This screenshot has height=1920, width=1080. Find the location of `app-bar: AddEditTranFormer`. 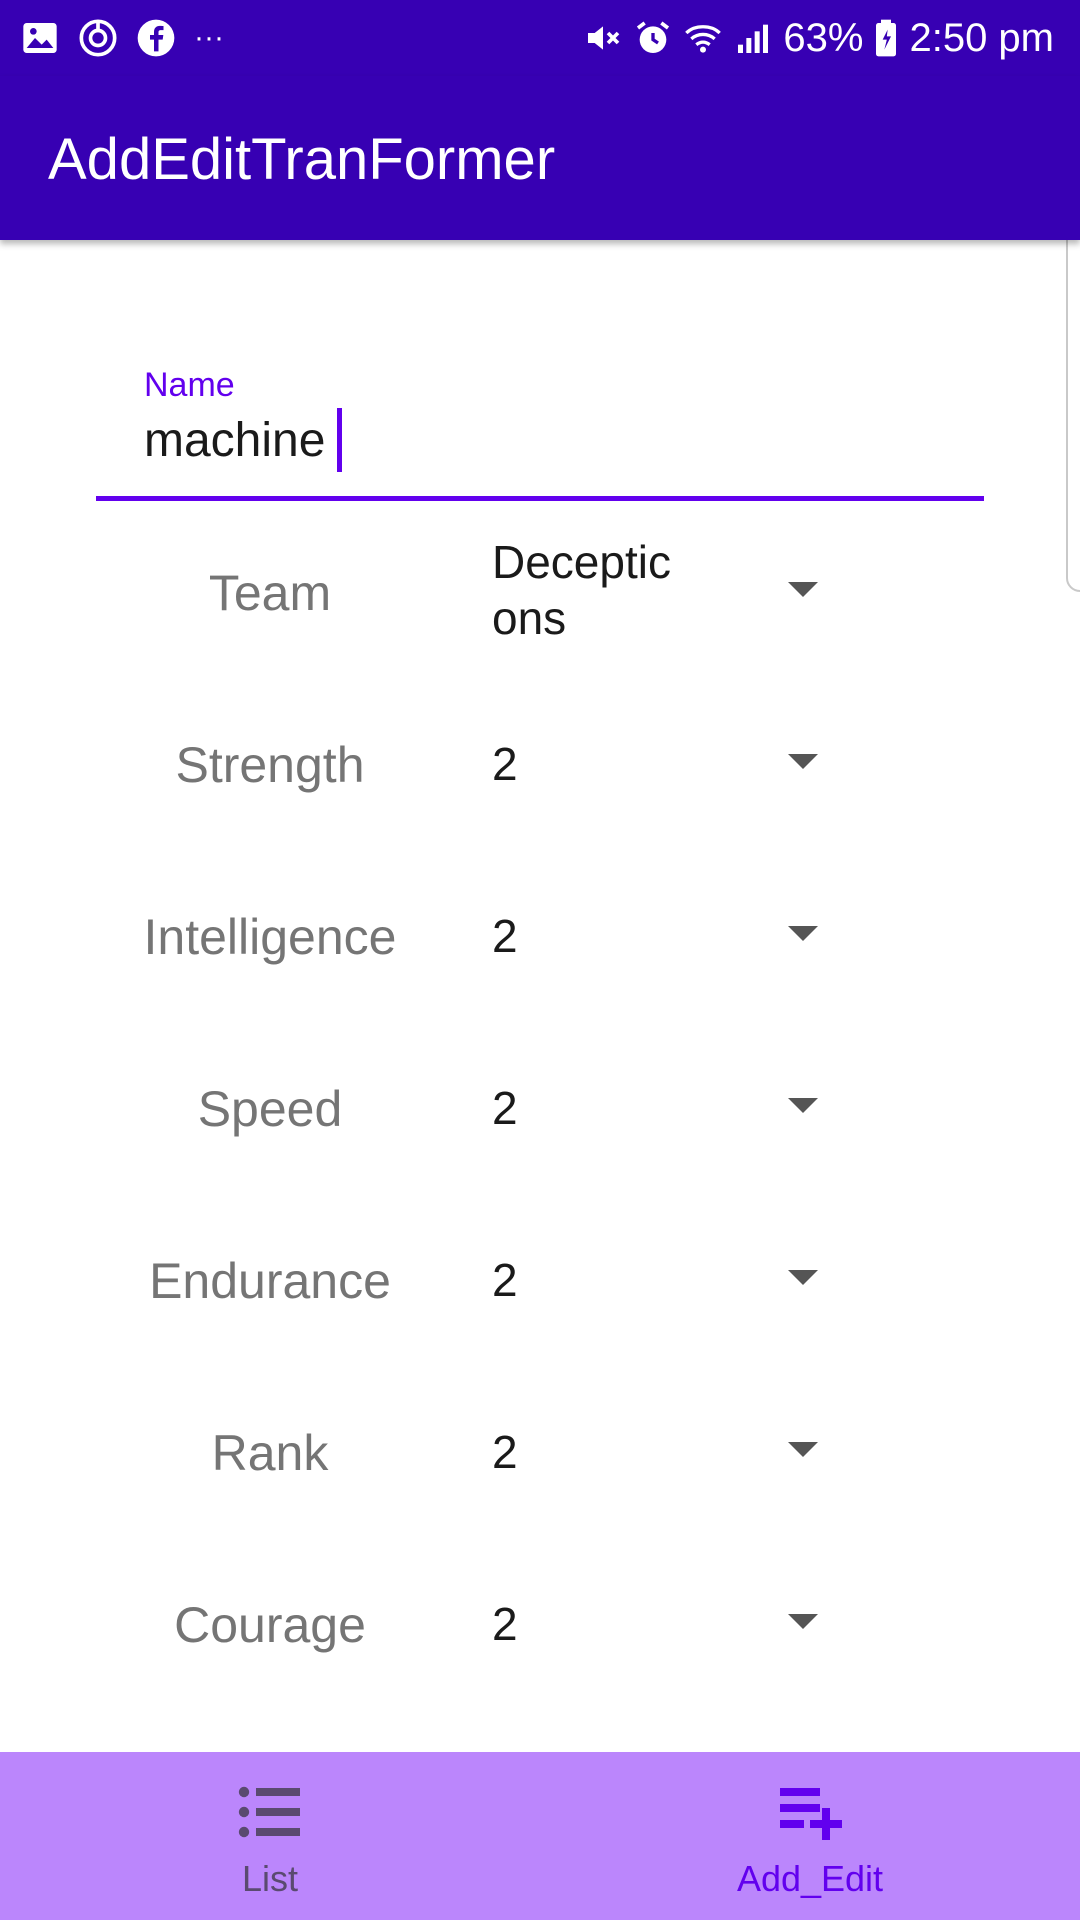

app-bar: AddEditTranFormer is located at coordinates (540, 158).